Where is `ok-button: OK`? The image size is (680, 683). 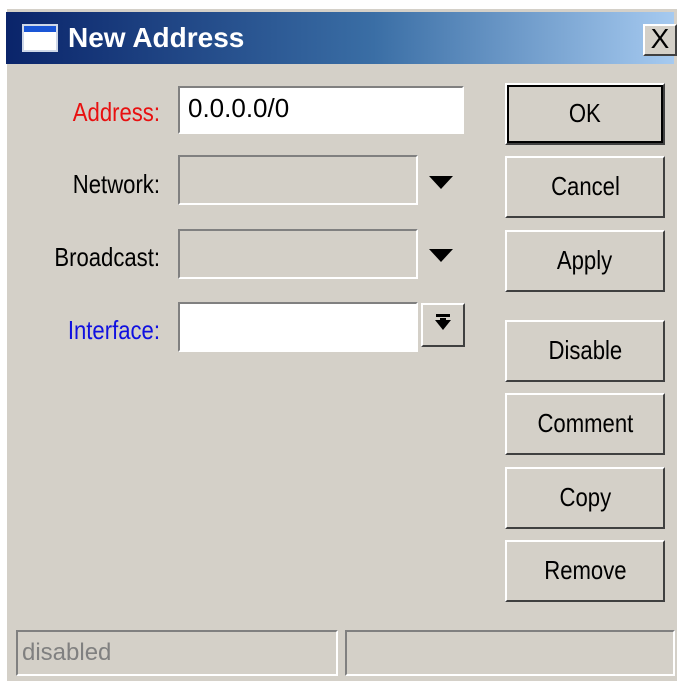 ok-button: OK is located at coordinates (585, 114).